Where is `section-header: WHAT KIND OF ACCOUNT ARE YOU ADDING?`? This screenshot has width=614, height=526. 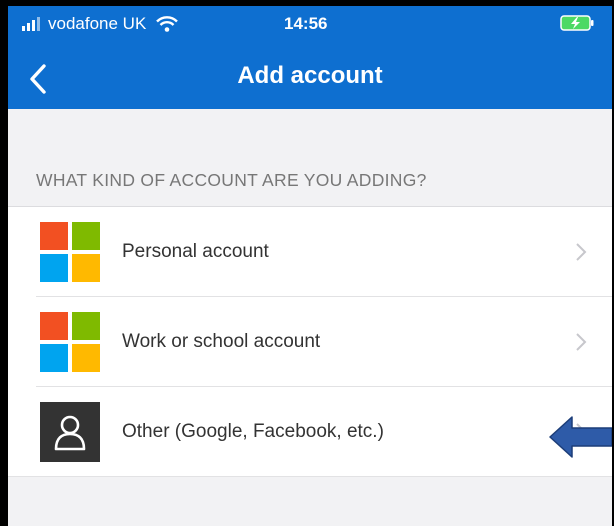 section-header: WHAT KIND OF ACCOUNT ARE YOU ADDING? is located at coordinates (231, 180).